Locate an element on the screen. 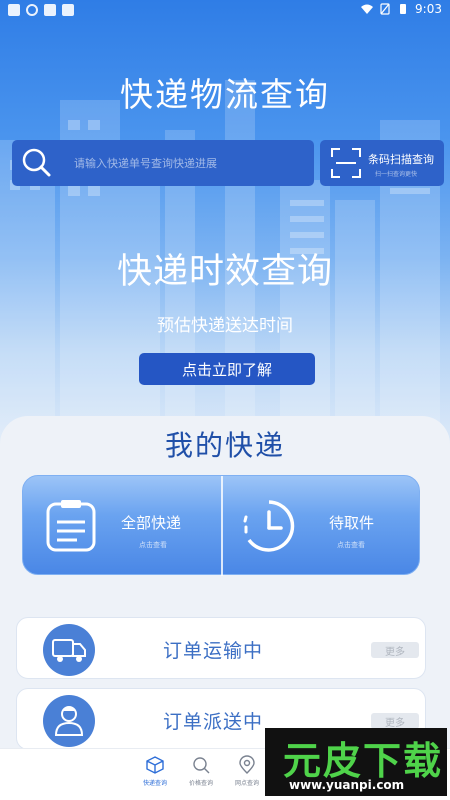 Image resolution: width=450 pixels, height=800 pixels. tab-label: 快递查询 is located at coordinates (154, 783).